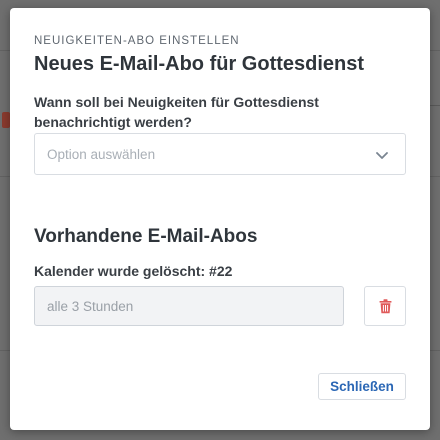  What do you see at coordinates (137, 41) in the screenshot?
I see `modal-eyebrow: NEUIGKEITEN-ABO EINSTELLEN` at bounding box center [137, 41].